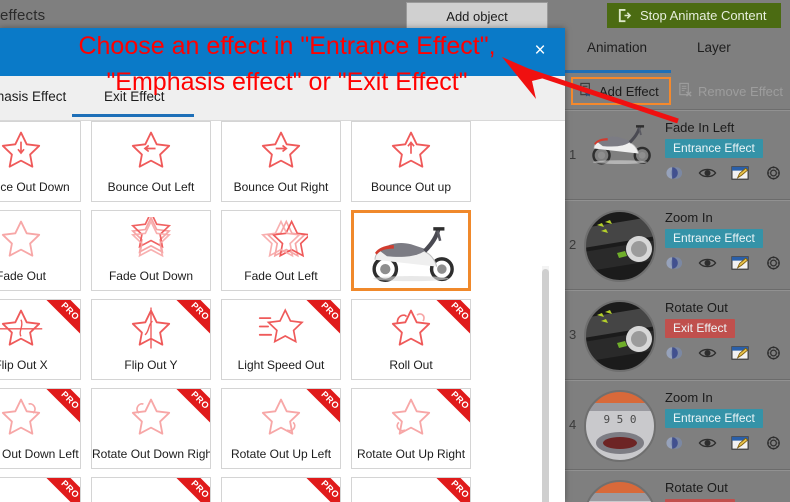 The width and height of the screenshot is (790, 502). What do you see at coordinates (281, 428) in the screenshot?
I see `effect-cell: Rotate Out Up Left PRO` at bounding box center [281, 428].